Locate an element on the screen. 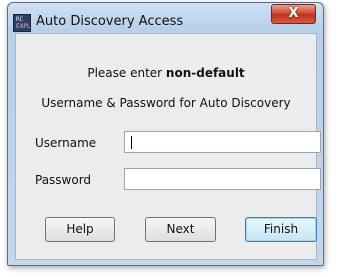 The height and width of the screenshot is (277, 337). username-field is located at coordinates (222, 142).